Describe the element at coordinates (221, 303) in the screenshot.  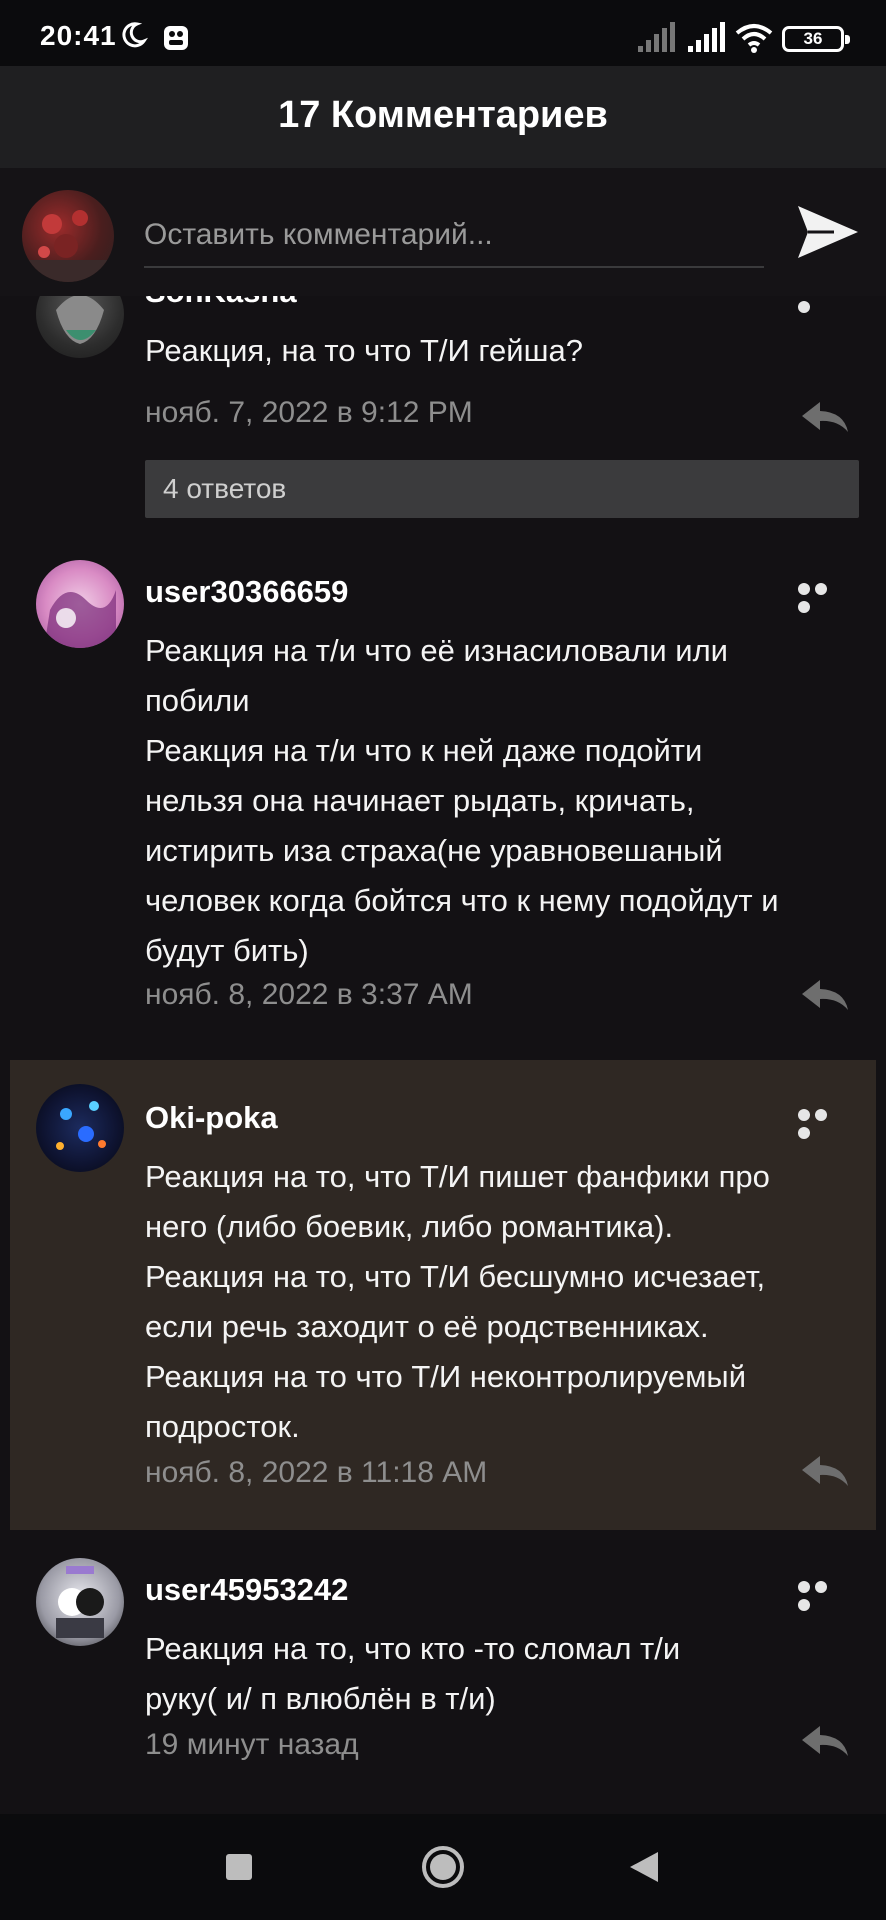
I see `comment-username: SonKasha` at that location.